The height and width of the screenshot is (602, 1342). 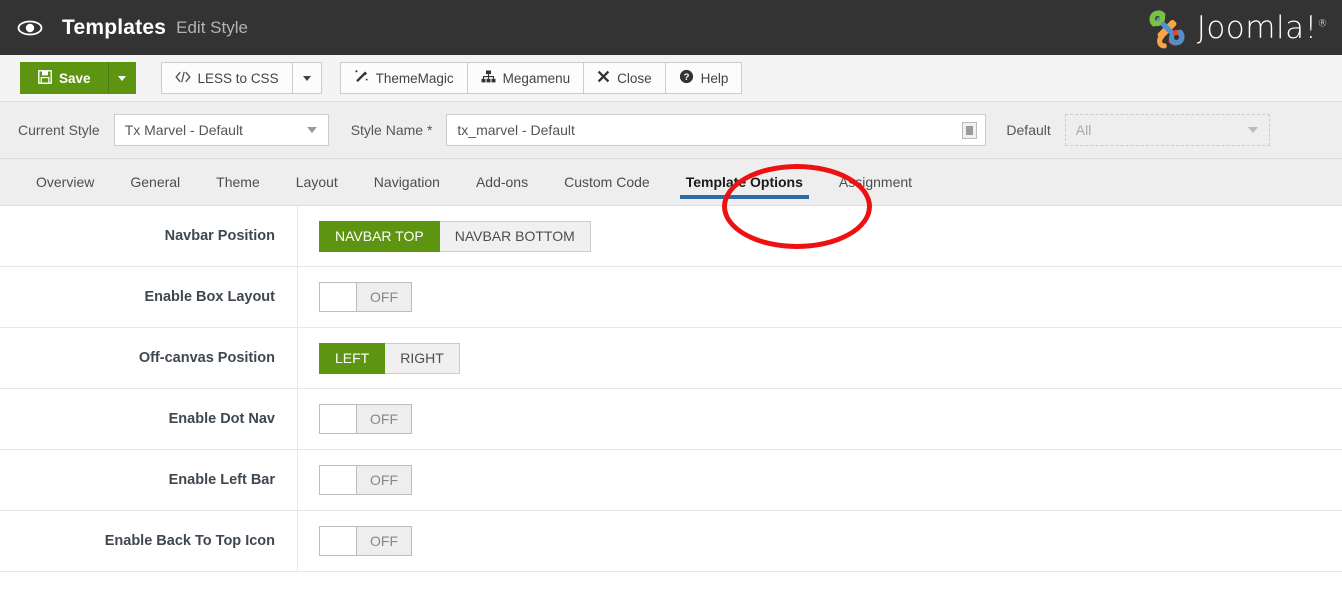 I want to click on close-button-label: Close, so click(x=634, y=78).